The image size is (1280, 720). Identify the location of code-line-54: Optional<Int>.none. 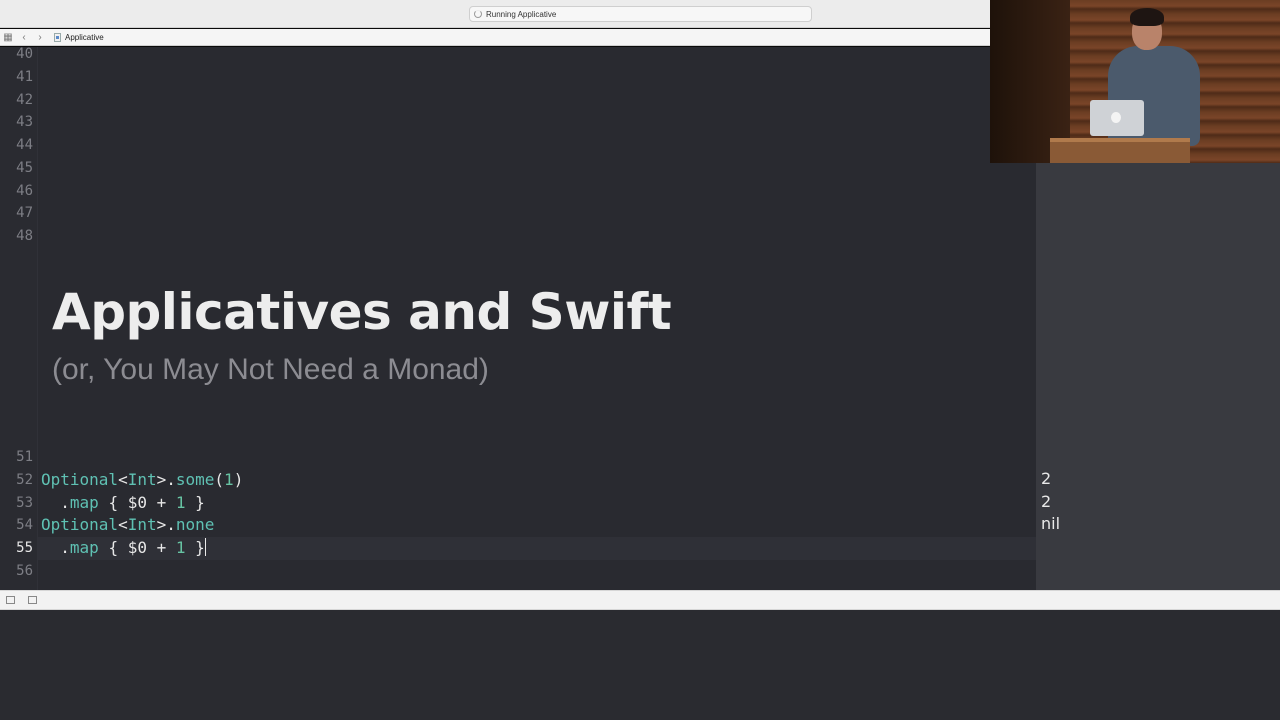
(127, 525).